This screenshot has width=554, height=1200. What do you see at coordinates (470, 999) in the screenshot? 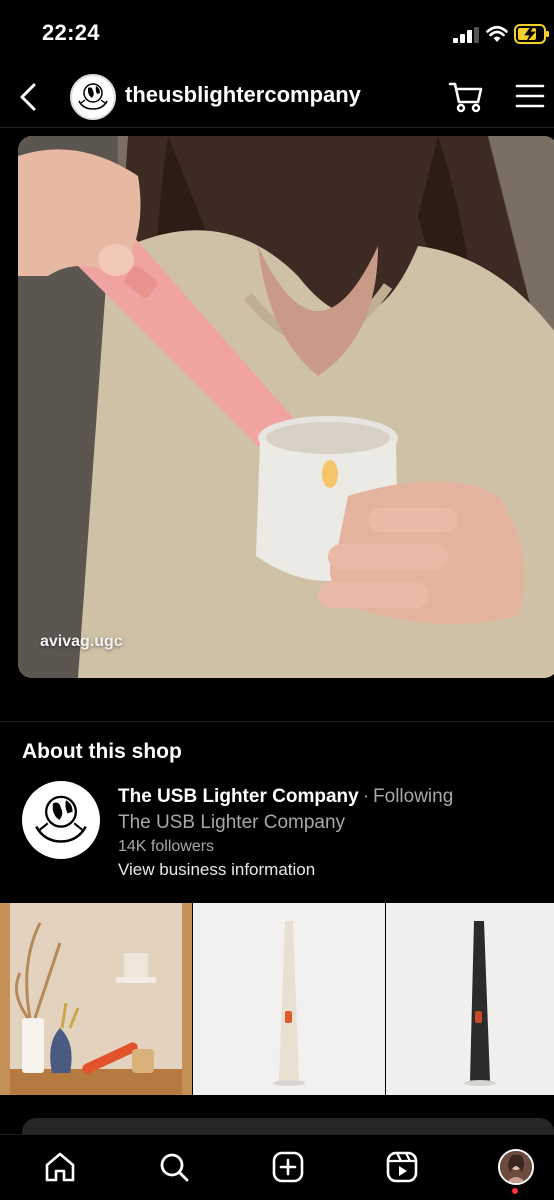
I see `product-thumbnail-black-lighter` at bounding box center [470, 999].